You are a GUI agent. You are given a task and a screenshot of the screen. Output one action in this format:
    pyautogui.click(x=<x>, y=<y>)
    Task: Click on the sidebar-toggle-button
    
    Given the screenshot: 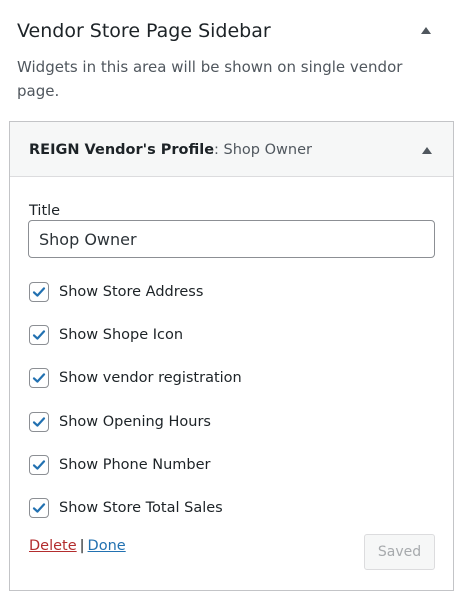 What is the action you would take?
    pyautogui.click(x=426, y=30)
    